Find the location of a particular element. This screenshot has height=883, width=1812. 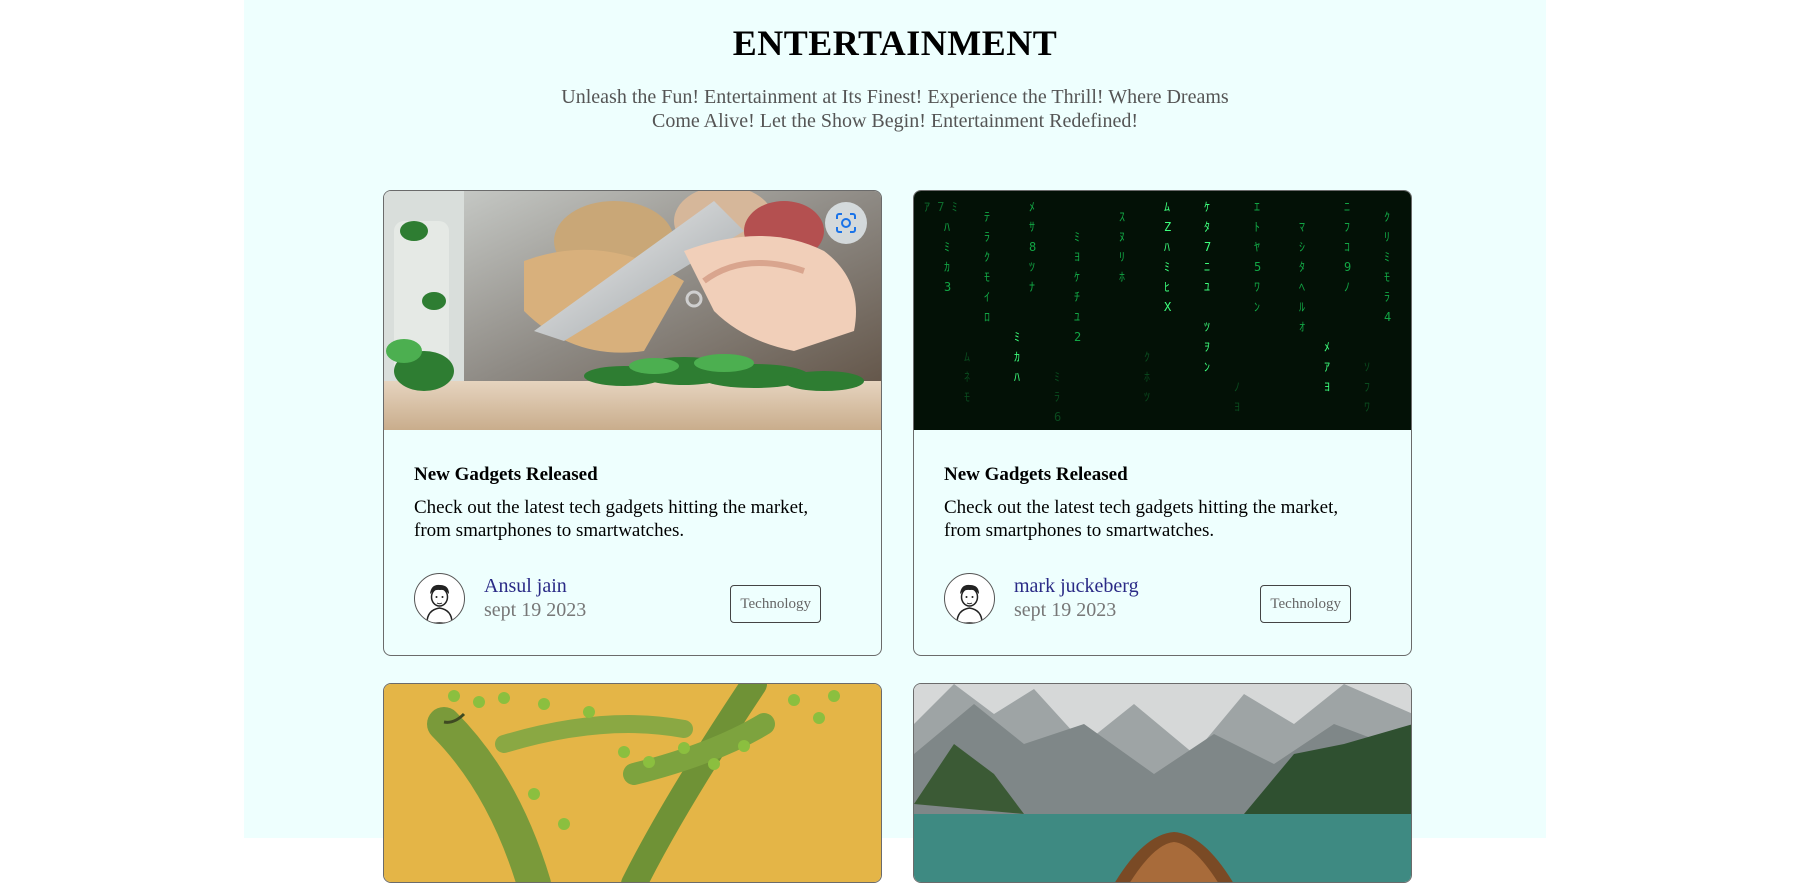

lens-icon is located at coordinates (846, 223).